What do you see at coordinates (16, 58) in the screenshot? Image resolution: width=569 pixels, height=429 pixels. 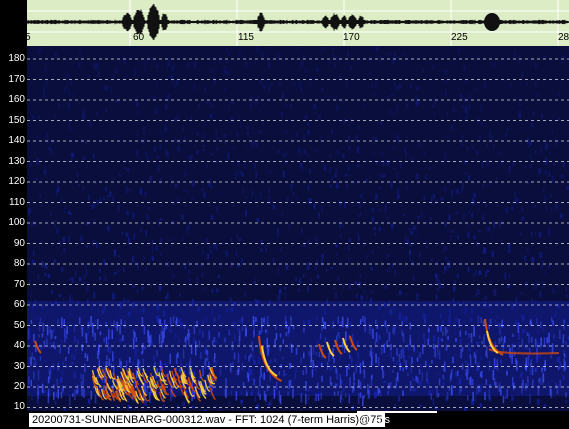 I see `frequency-tick-label: 180` at bounding box center [16, 58].